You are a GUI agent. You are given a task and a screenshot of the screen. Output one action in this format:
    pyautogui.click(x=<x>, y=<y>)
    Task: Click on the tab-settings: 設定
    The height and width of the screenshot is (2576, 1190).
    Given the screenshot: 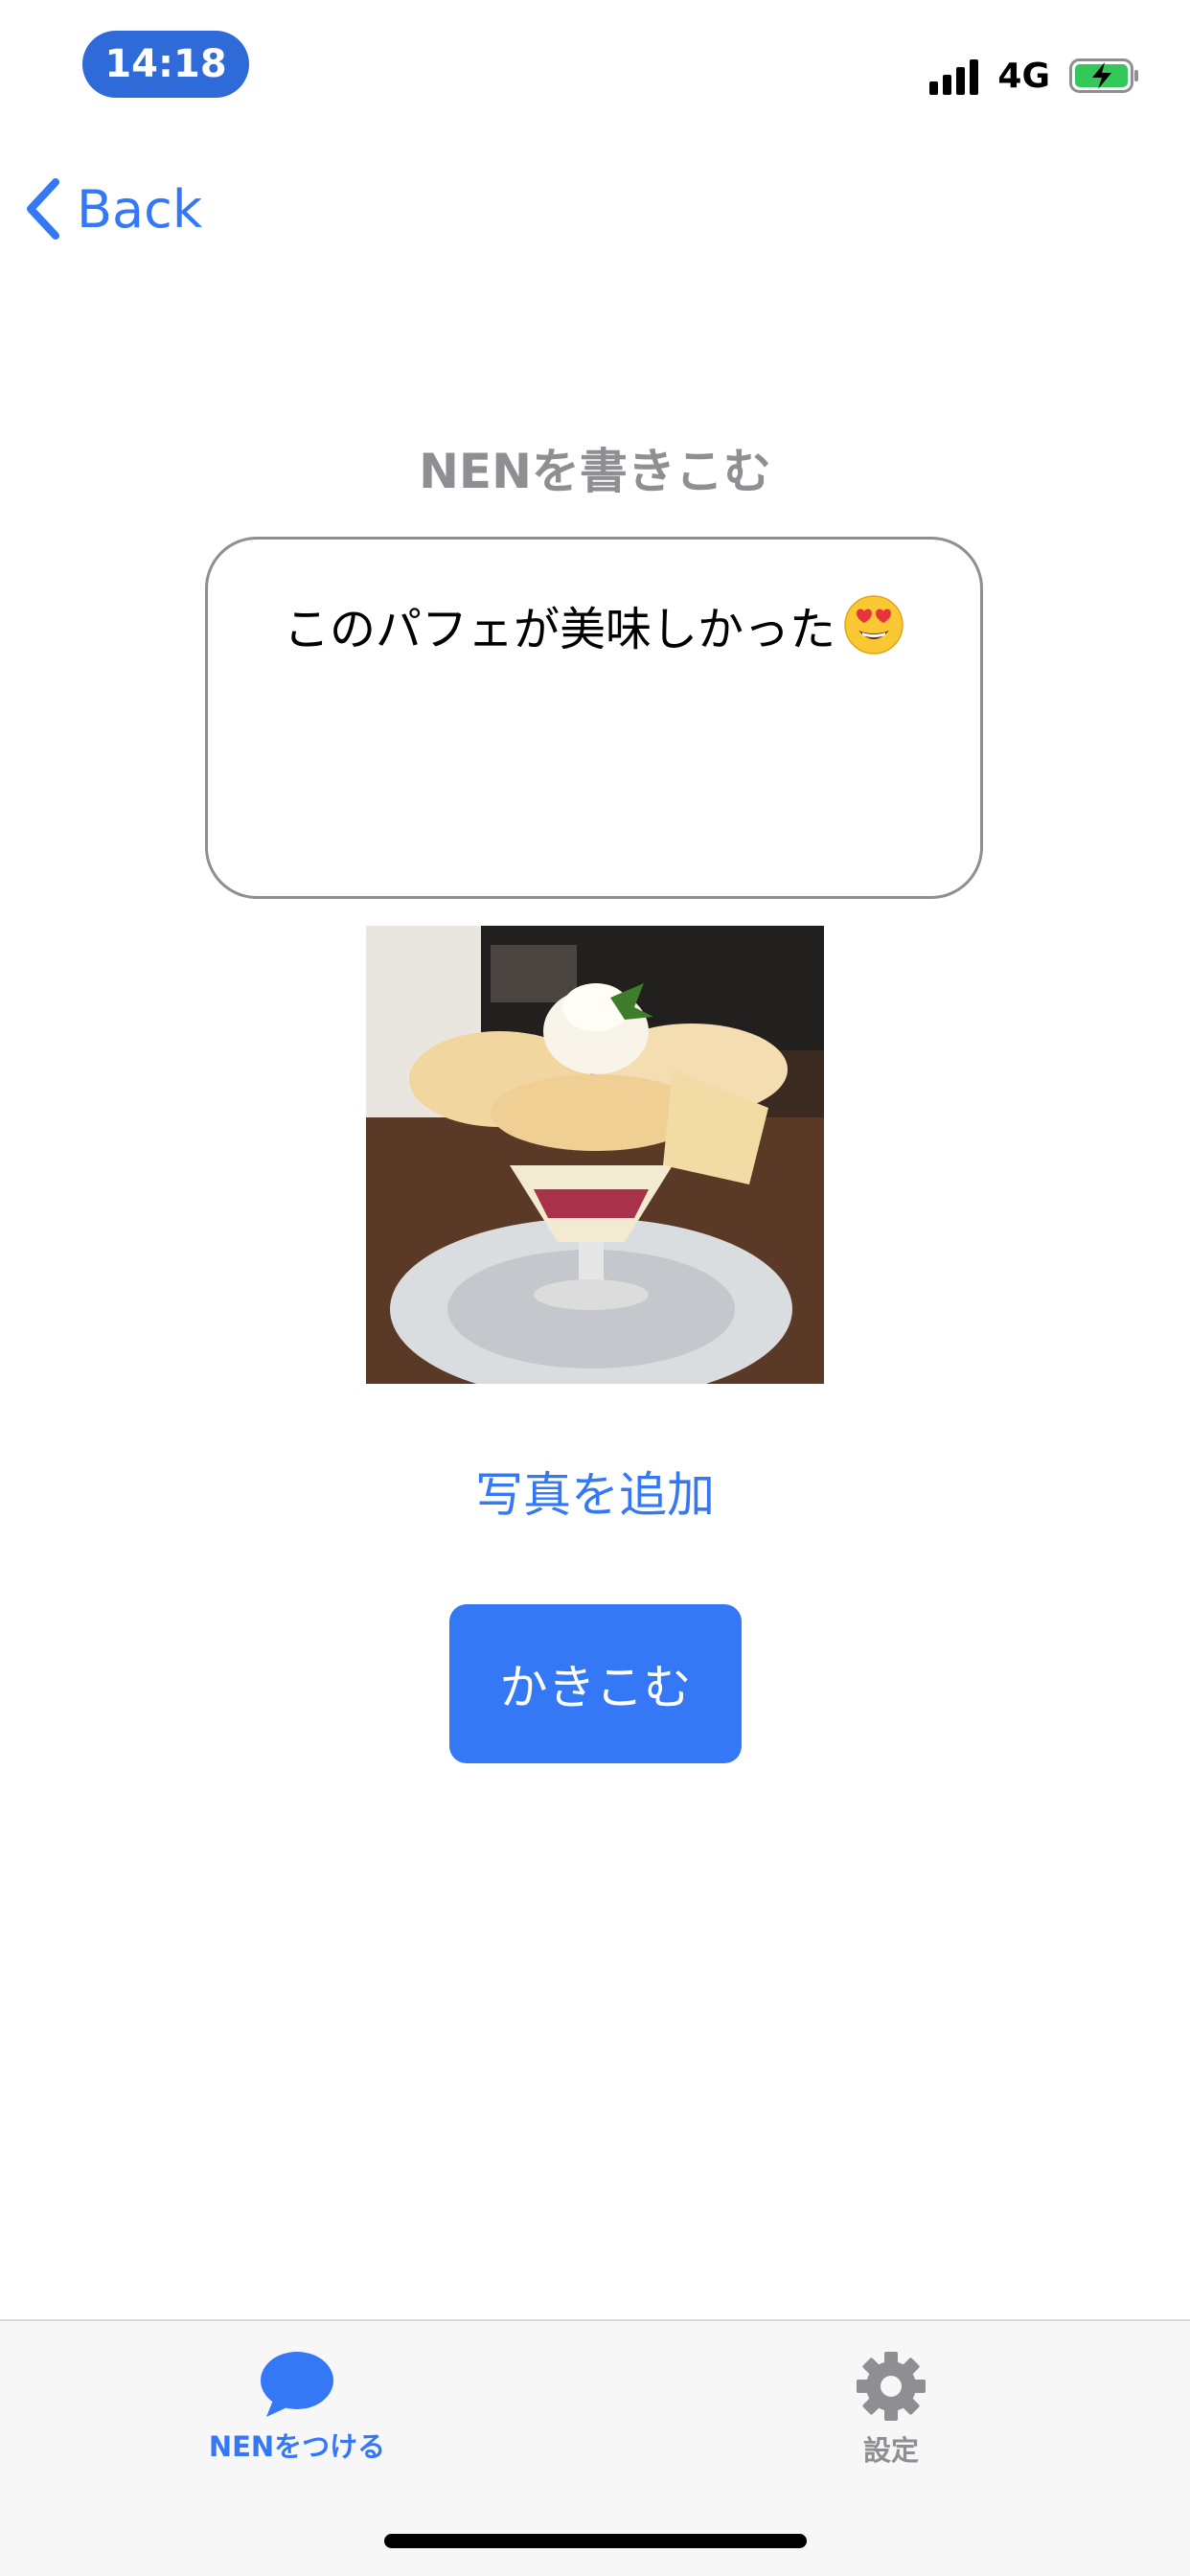 What is the action you would take?
    pyautogui.click(x=891, y=2409)
    